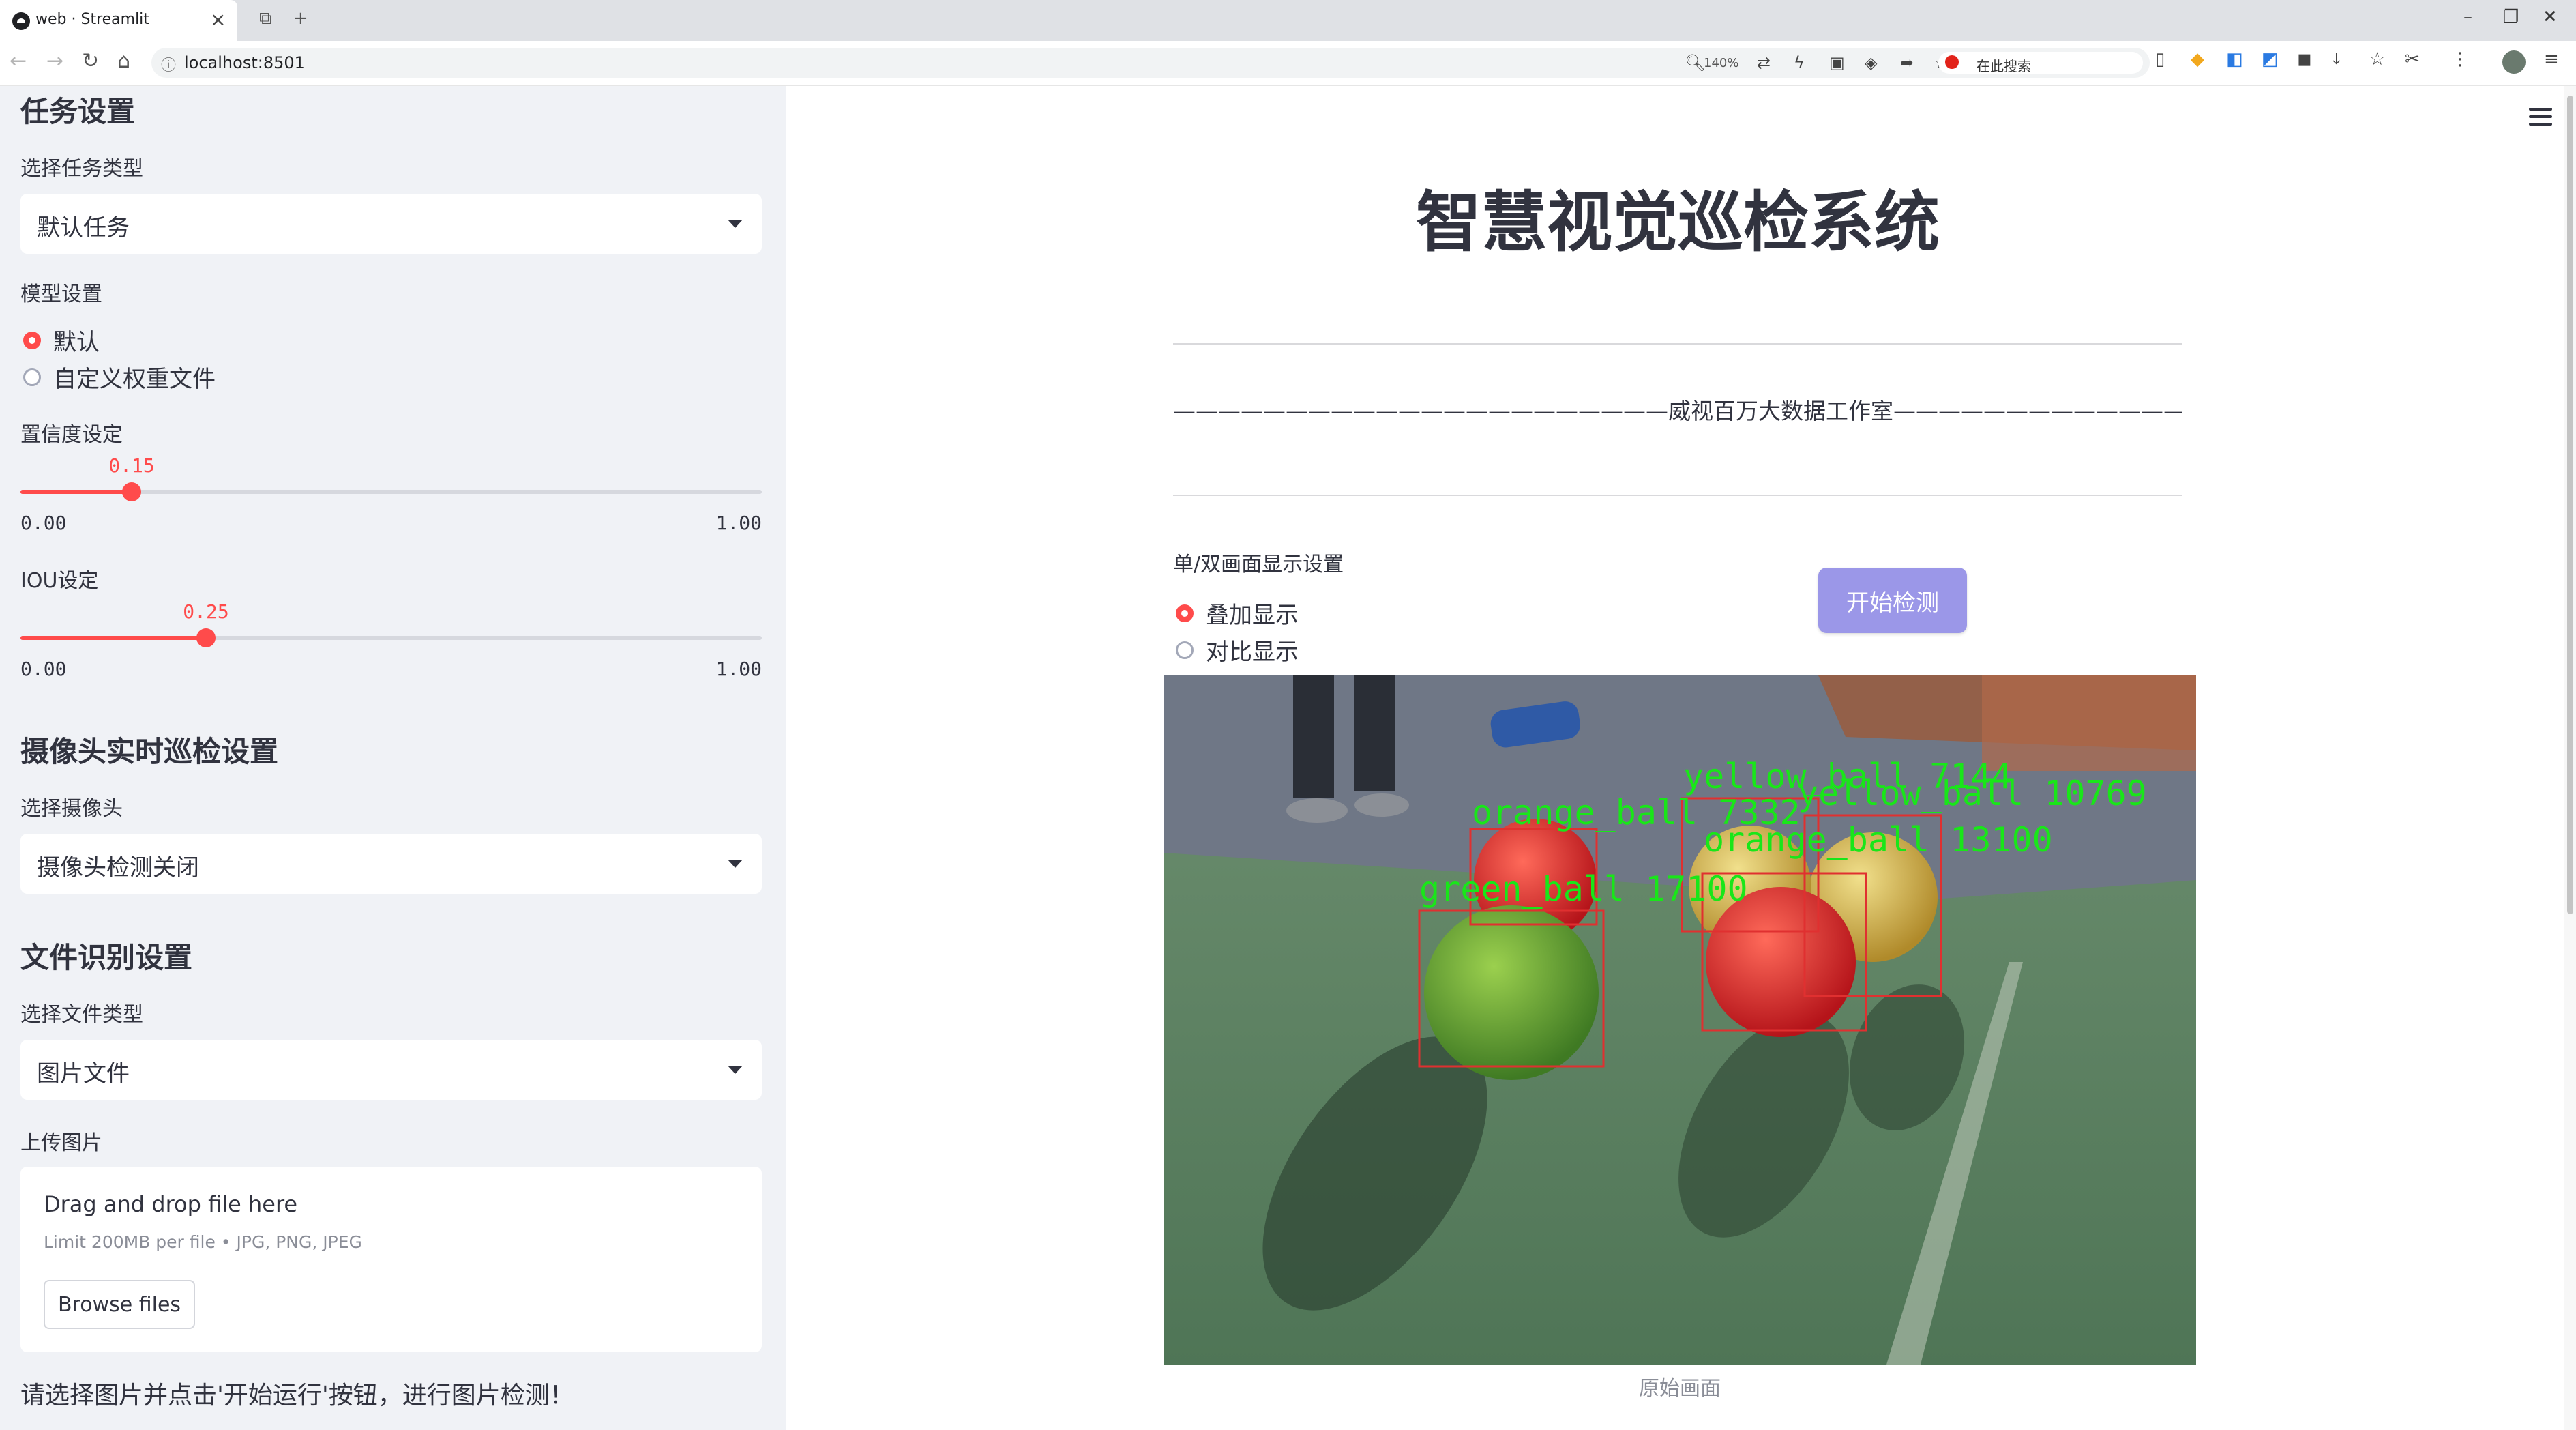  What do you see at coordinates (244, 63) in the screenshot?
I see `url-text: localhost:8501` at bounding box center [244, 63].